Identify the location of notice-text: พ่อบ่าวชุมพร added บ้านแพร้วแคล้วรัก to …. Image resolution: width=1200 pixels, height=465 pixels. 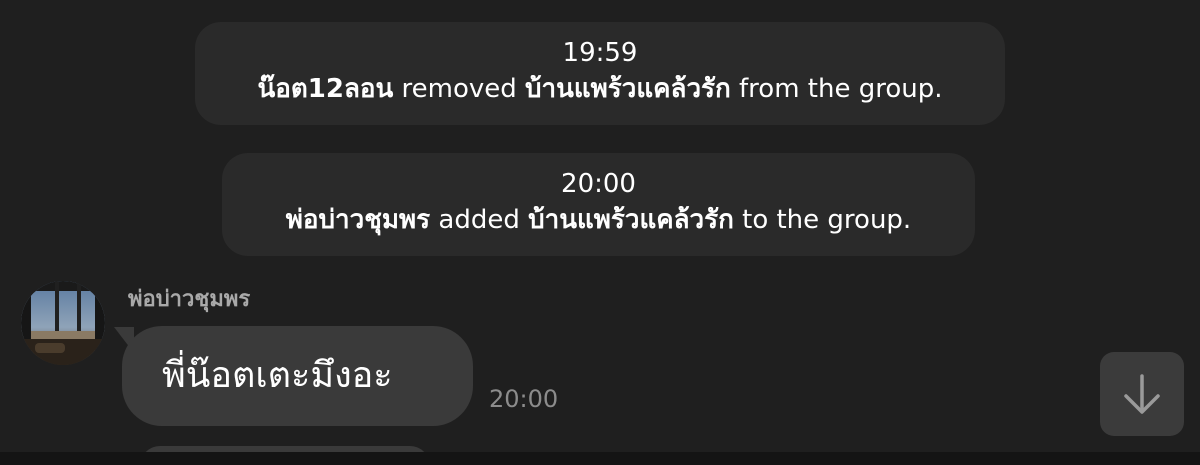
(598, 220).